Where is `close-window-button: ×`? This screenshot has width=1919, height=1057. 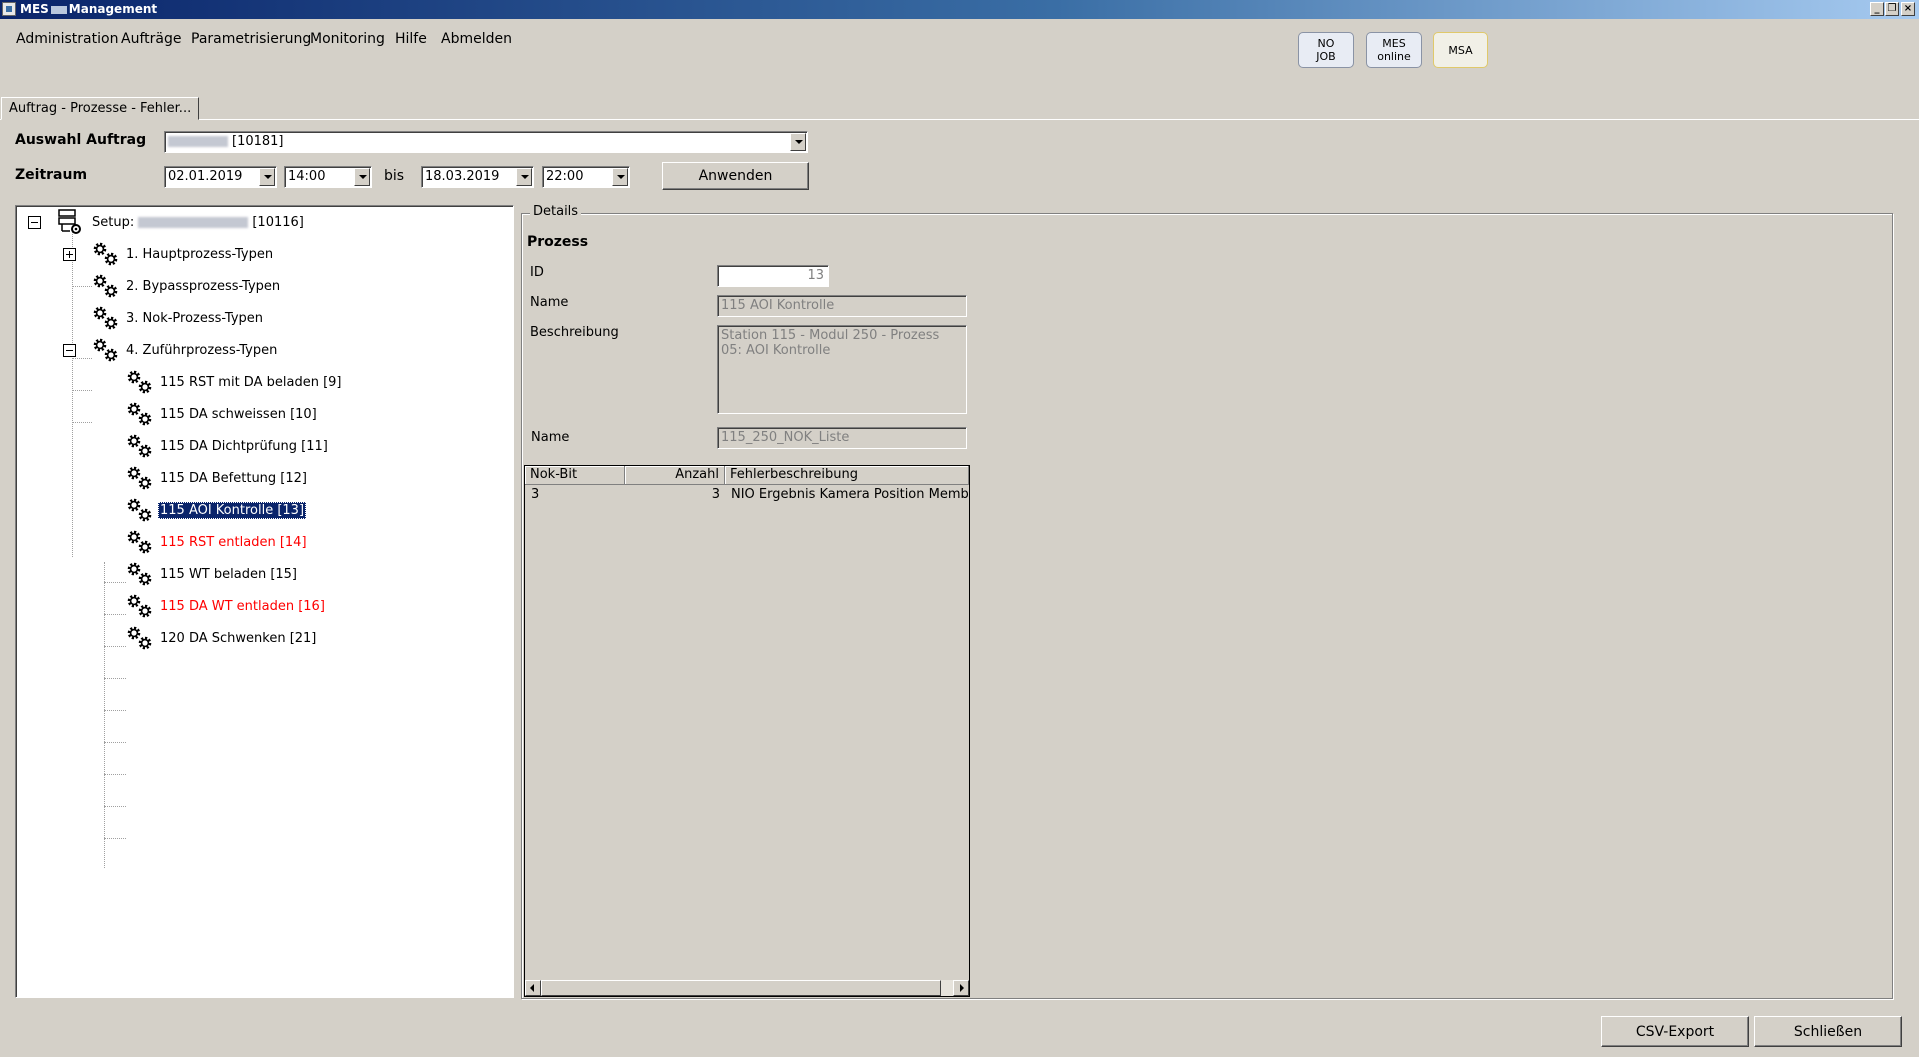 close-window-button: × is located at coordinates (1908, 9).